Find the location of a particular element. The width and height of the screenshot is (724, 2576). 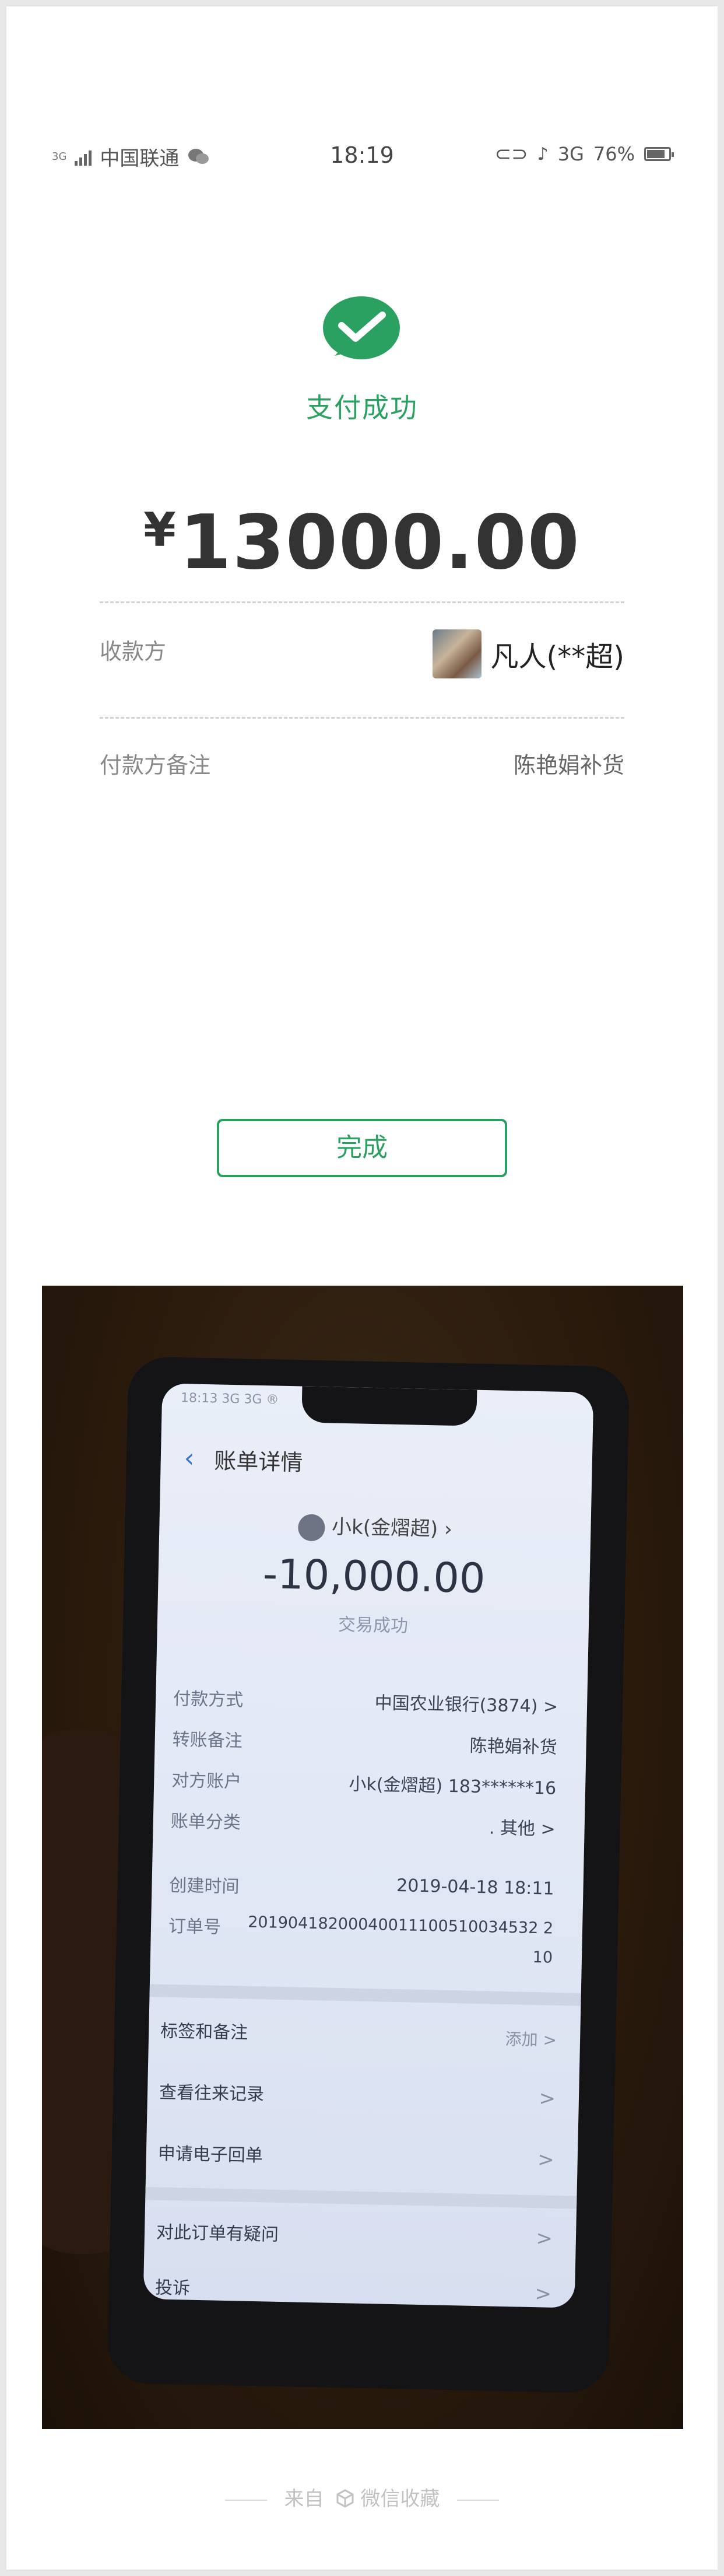

photo-status-time: 18:13 3G 3G ® is located at coordinates (230, 1399).